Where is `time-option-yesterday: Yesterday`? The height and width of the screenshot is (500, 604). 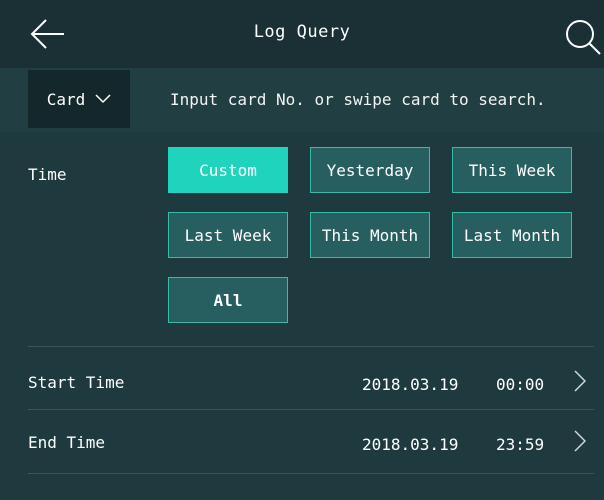
time-option-yesterday: Yesterday is located at coordinates (370, 170).